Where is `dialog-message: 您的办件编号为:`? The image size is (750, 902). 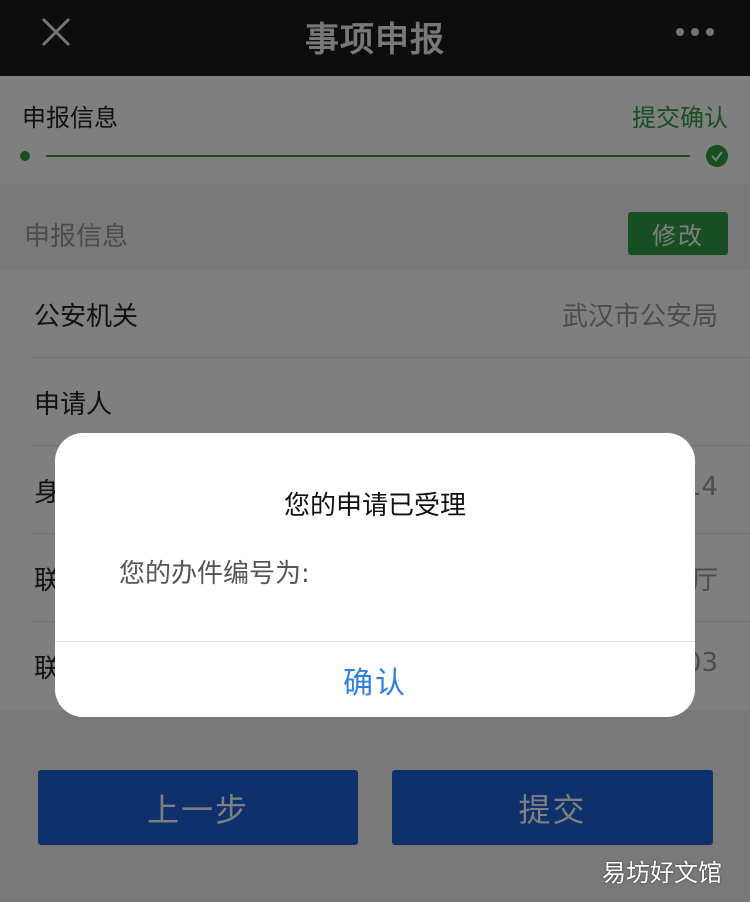 dialog-message: 您的办件编号为: is located at coordinates (214, 574).